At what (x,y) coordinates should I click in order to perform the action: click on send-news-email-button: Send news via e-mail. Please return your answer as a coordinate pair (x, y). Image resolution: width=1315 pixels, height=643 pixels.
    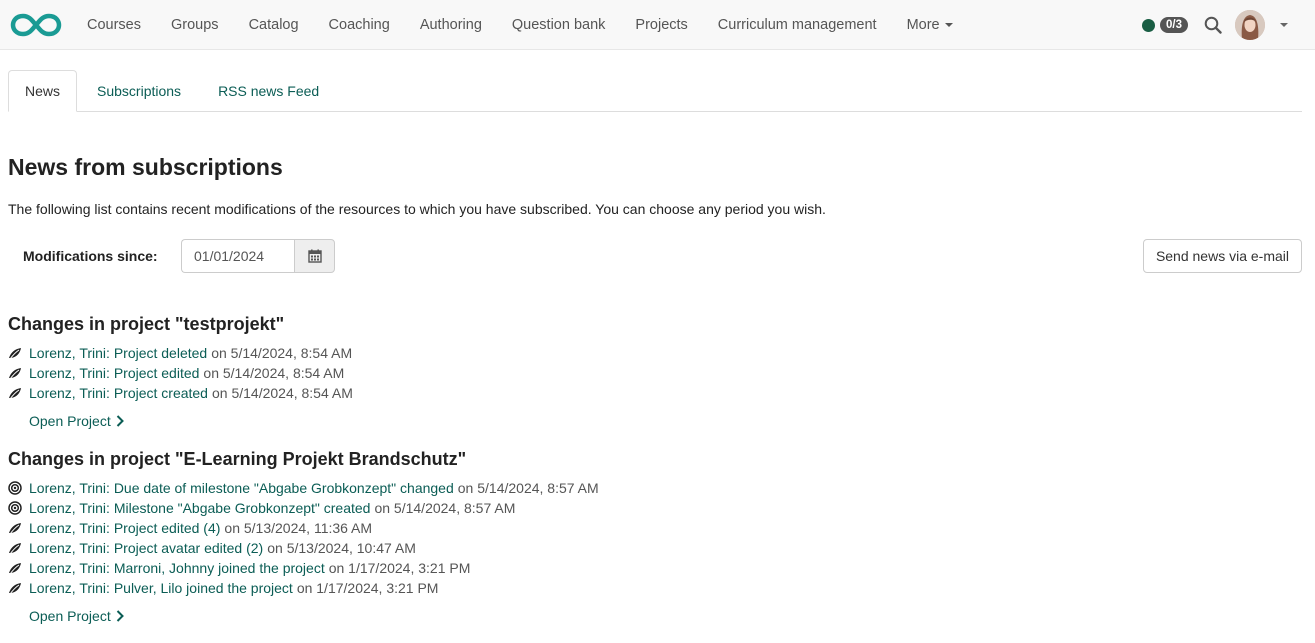
    Looking at the image, I should click on (1222, 256).